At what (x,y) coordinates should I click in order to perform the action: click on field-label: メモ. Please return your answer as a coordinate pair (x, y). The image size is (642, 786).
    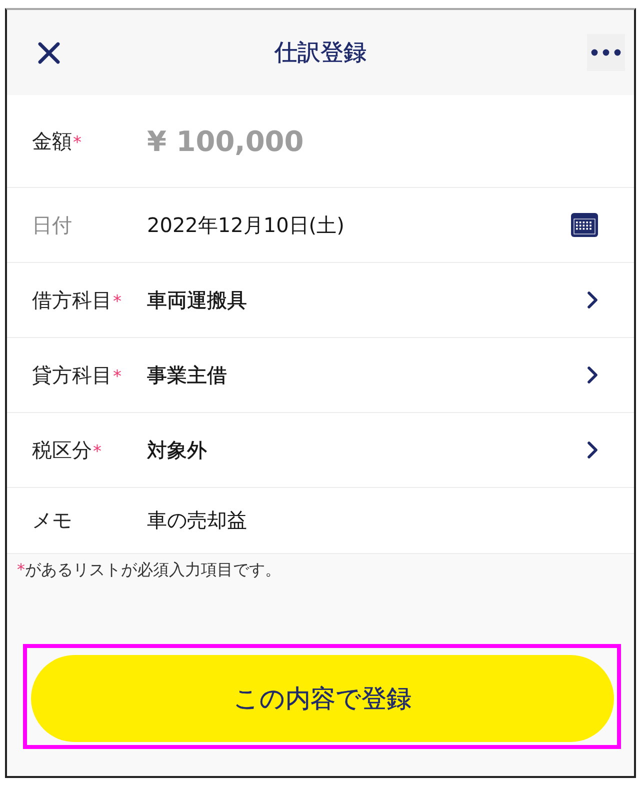
    Looking at the image, I should click on (52, 520).